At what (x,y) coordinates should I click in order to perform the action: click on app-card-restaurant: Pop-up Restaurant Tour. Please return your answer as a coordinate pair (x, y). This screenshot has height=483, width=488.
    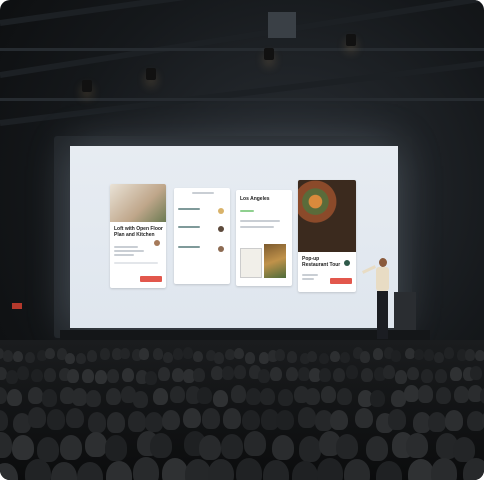
    Looking at the image, I should click on (327, 236).